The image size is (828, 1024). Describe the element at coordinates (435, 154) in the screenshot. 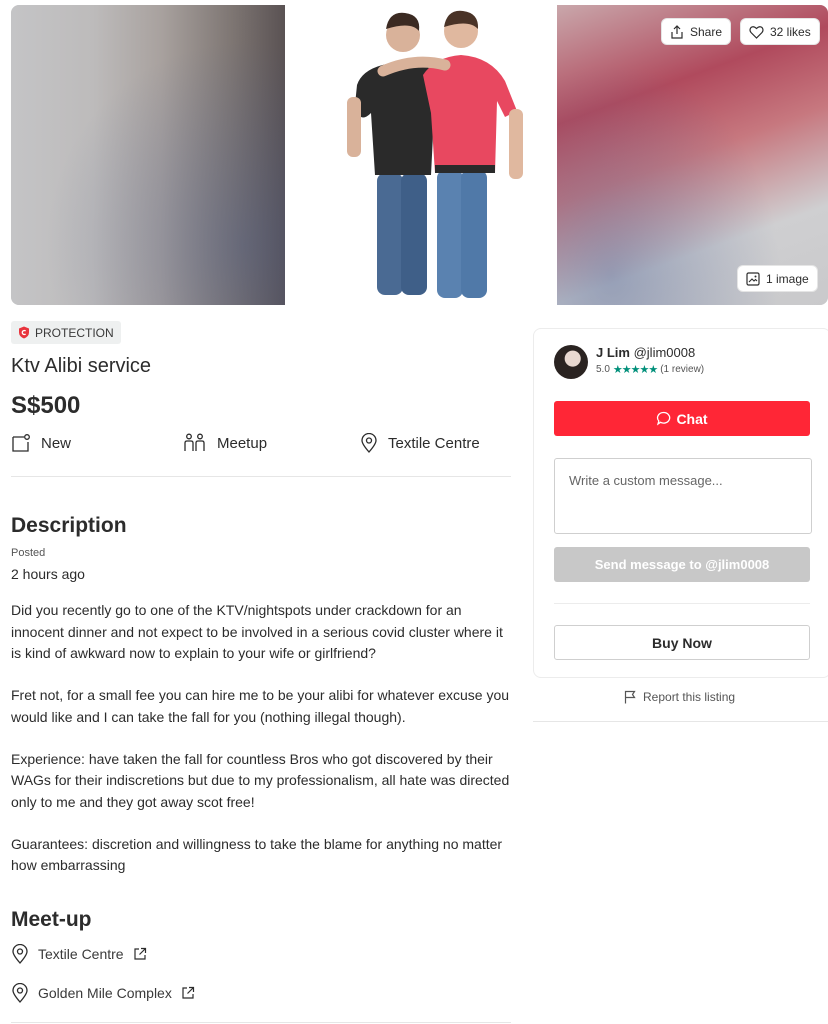

I see `two-men-photo` at that location.